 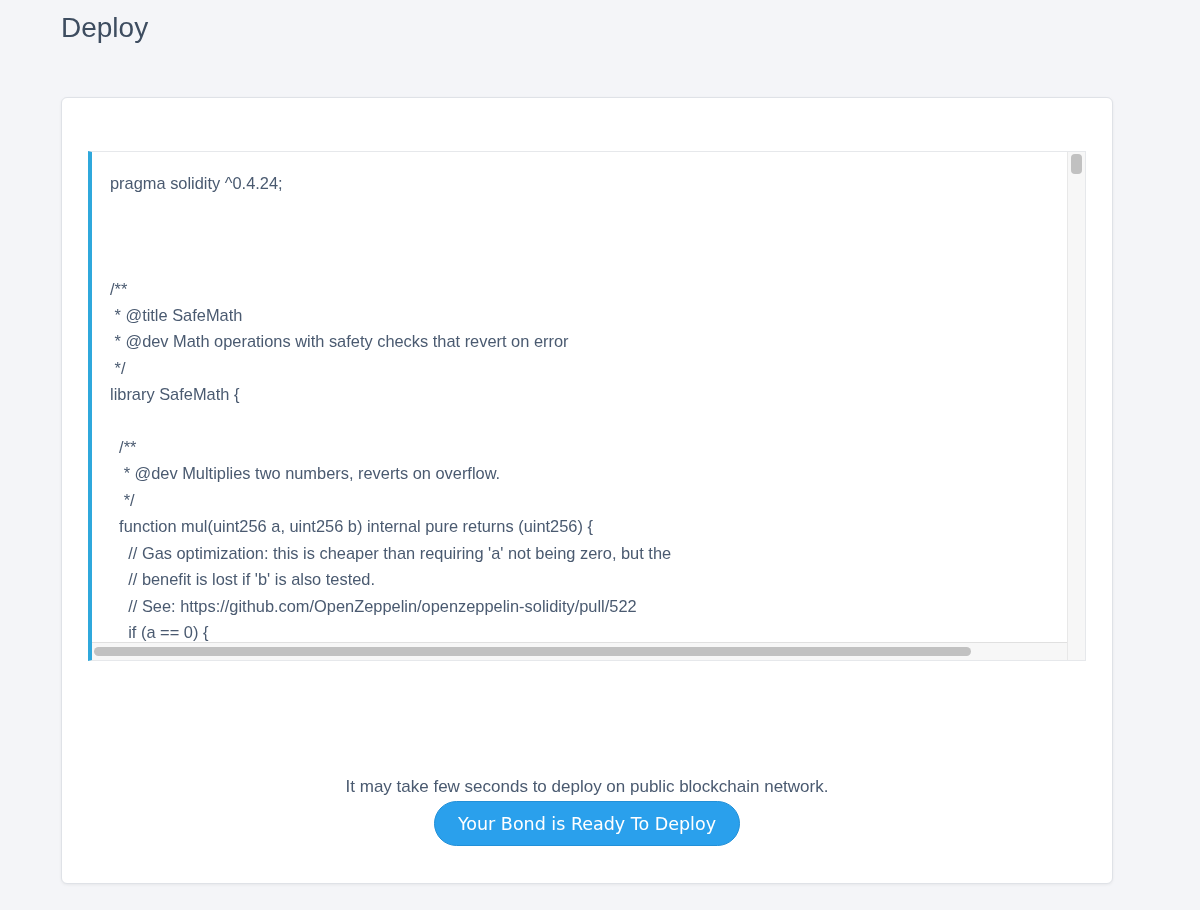 What do you see at coordinates (105, 28) in the screenshot?
I see `page-title: Deploy` at bounding box center [105, 28].